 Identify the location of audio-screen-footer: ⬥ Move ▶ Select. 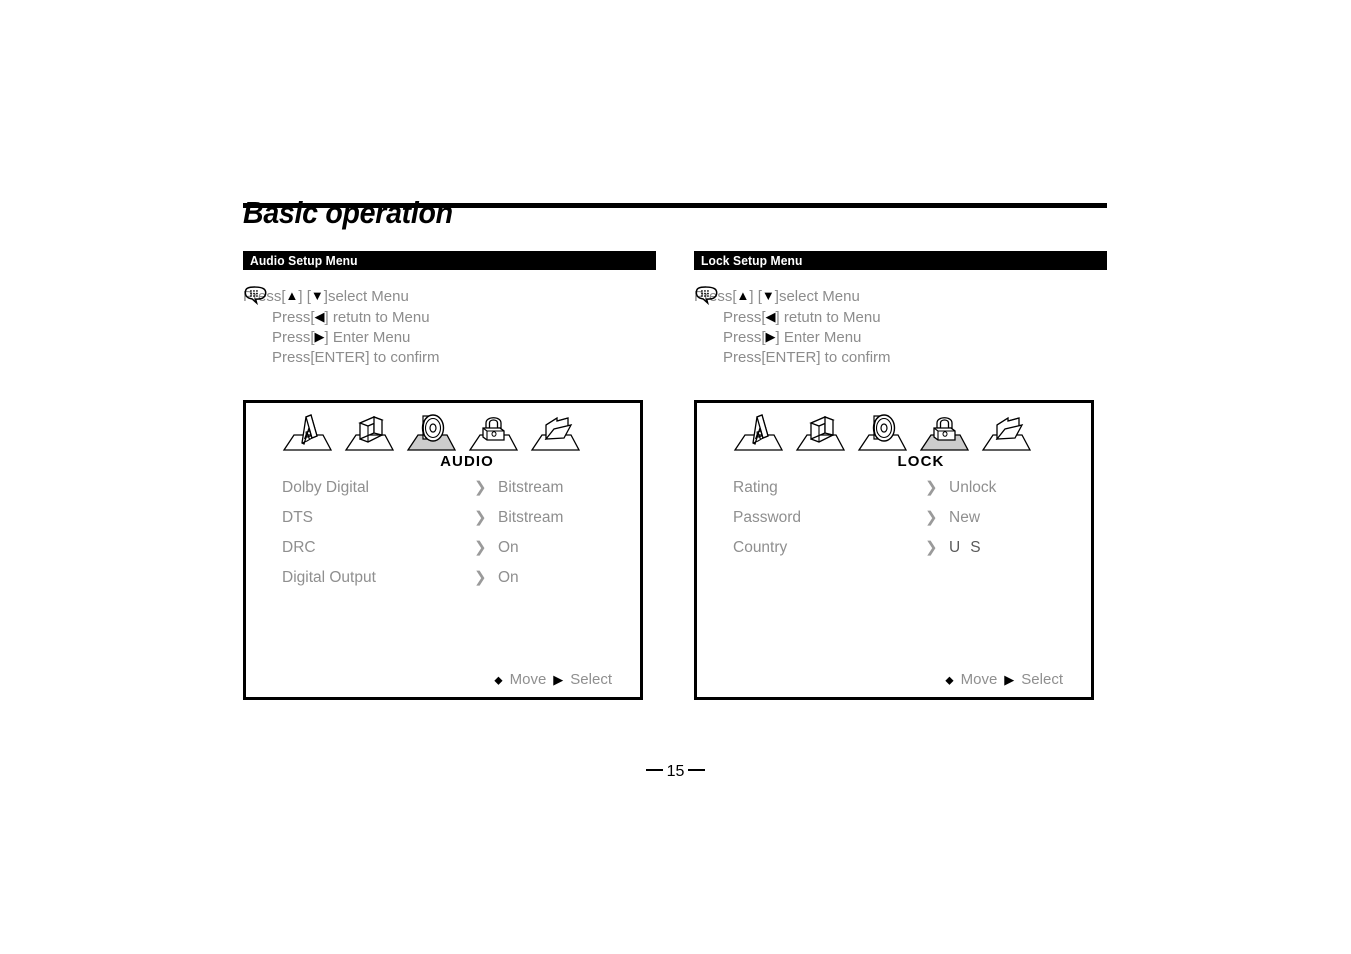
(553, 679).